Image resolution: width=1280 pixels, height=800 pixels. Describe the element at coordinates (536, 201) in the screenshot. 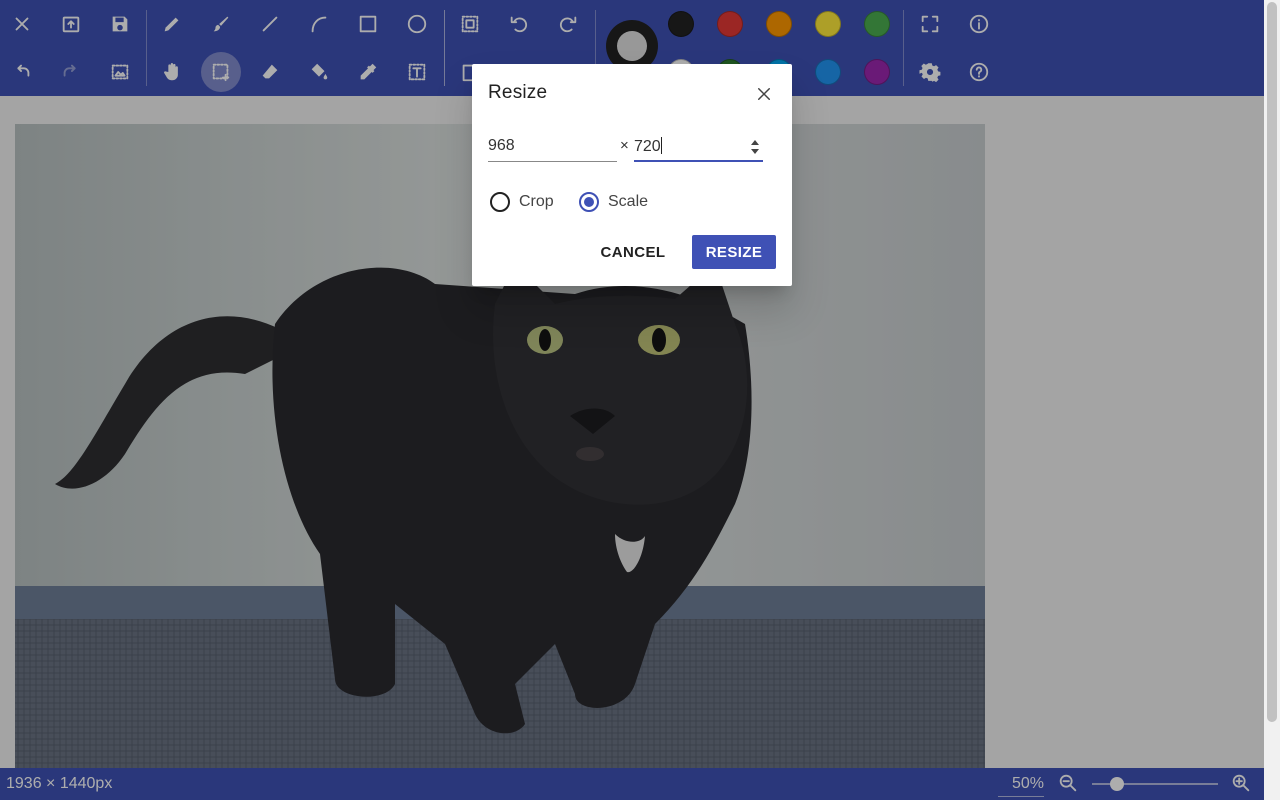

I see `crop-radio-label: Crop` at that location.